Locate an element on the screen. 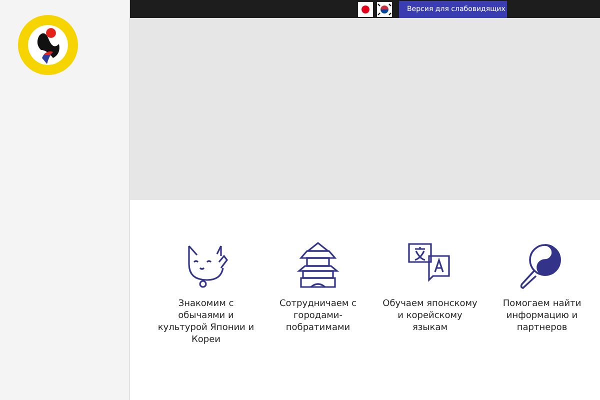 Image resolution: width=600 pixels, height=400 pixels. feature-text: Обучаем японскому и корейскому языкам is located at coordinates (430, 316).